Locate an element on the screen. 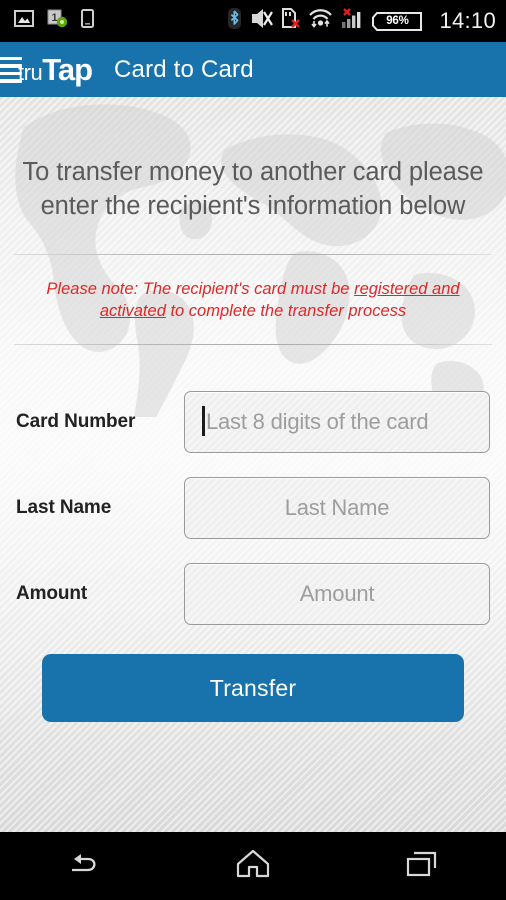 This screenshot has height=900, width=506. instruction-line-2: enter the recipient's information below is located at coordinates (253, 206).